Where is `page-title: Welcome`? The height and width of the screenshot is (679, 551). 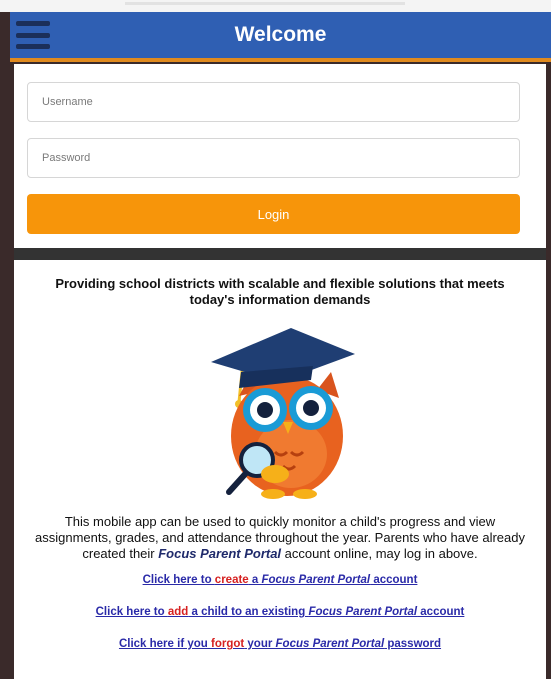 page-title: Welcome is located at coordinates (280, 34).